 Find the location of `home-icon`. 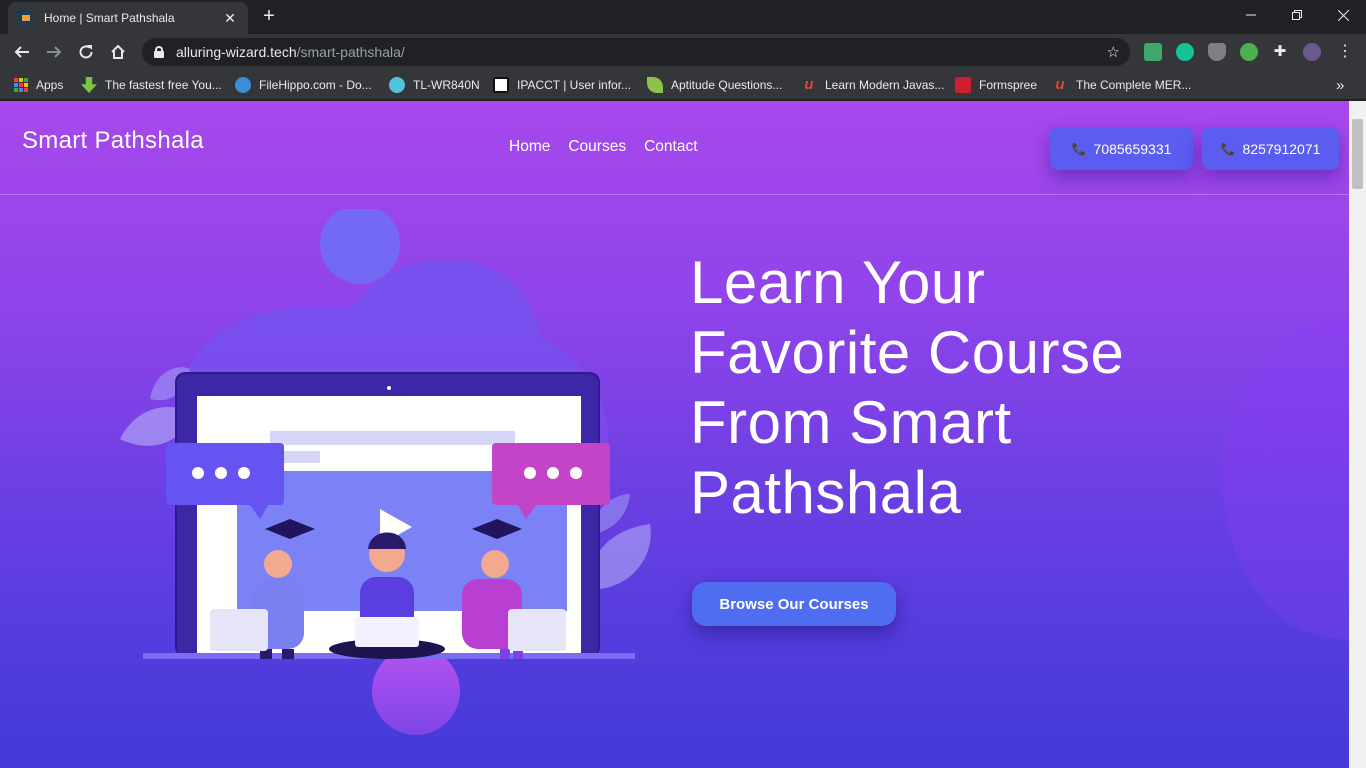

home-icon is located at coordinates (118, 51).